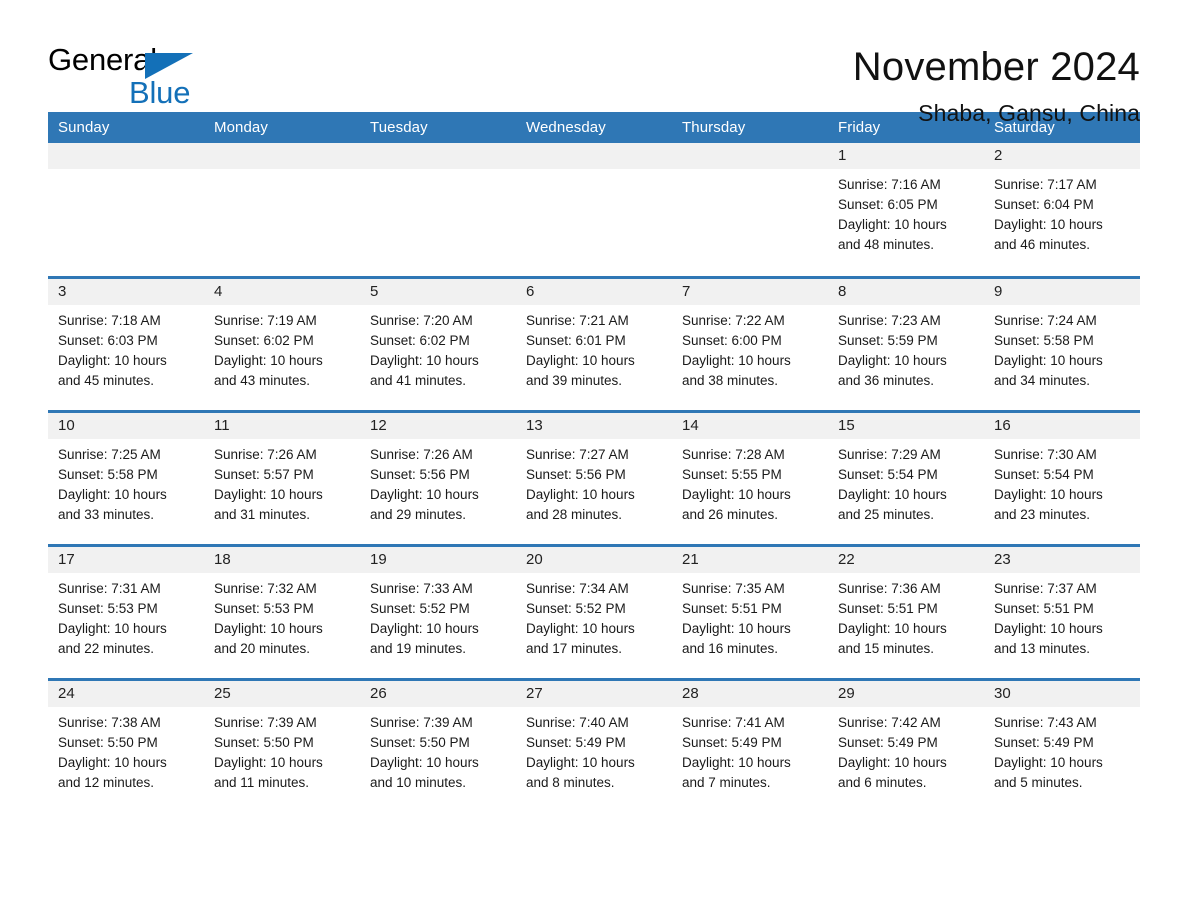 The height and width of the screenshot is (918, 1188). What do you see at coordinates (576, 340) in the screenshot?
I see `sunset-time: Sunset: 6:01 PM` at bounding box center [576, 340].